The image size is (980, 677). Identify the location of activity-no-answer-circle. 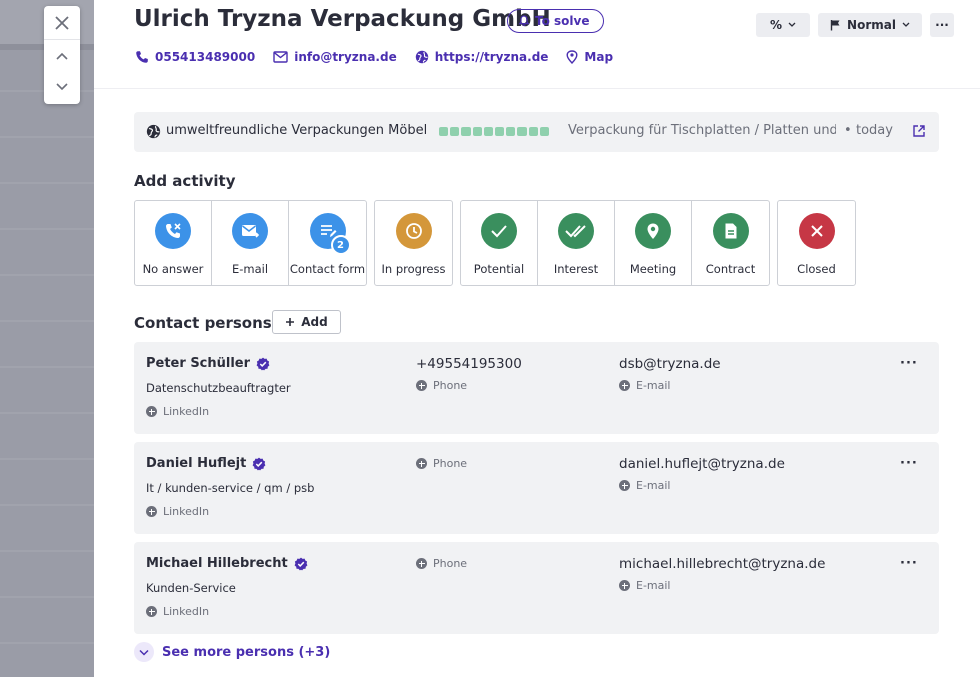
(173, 231).